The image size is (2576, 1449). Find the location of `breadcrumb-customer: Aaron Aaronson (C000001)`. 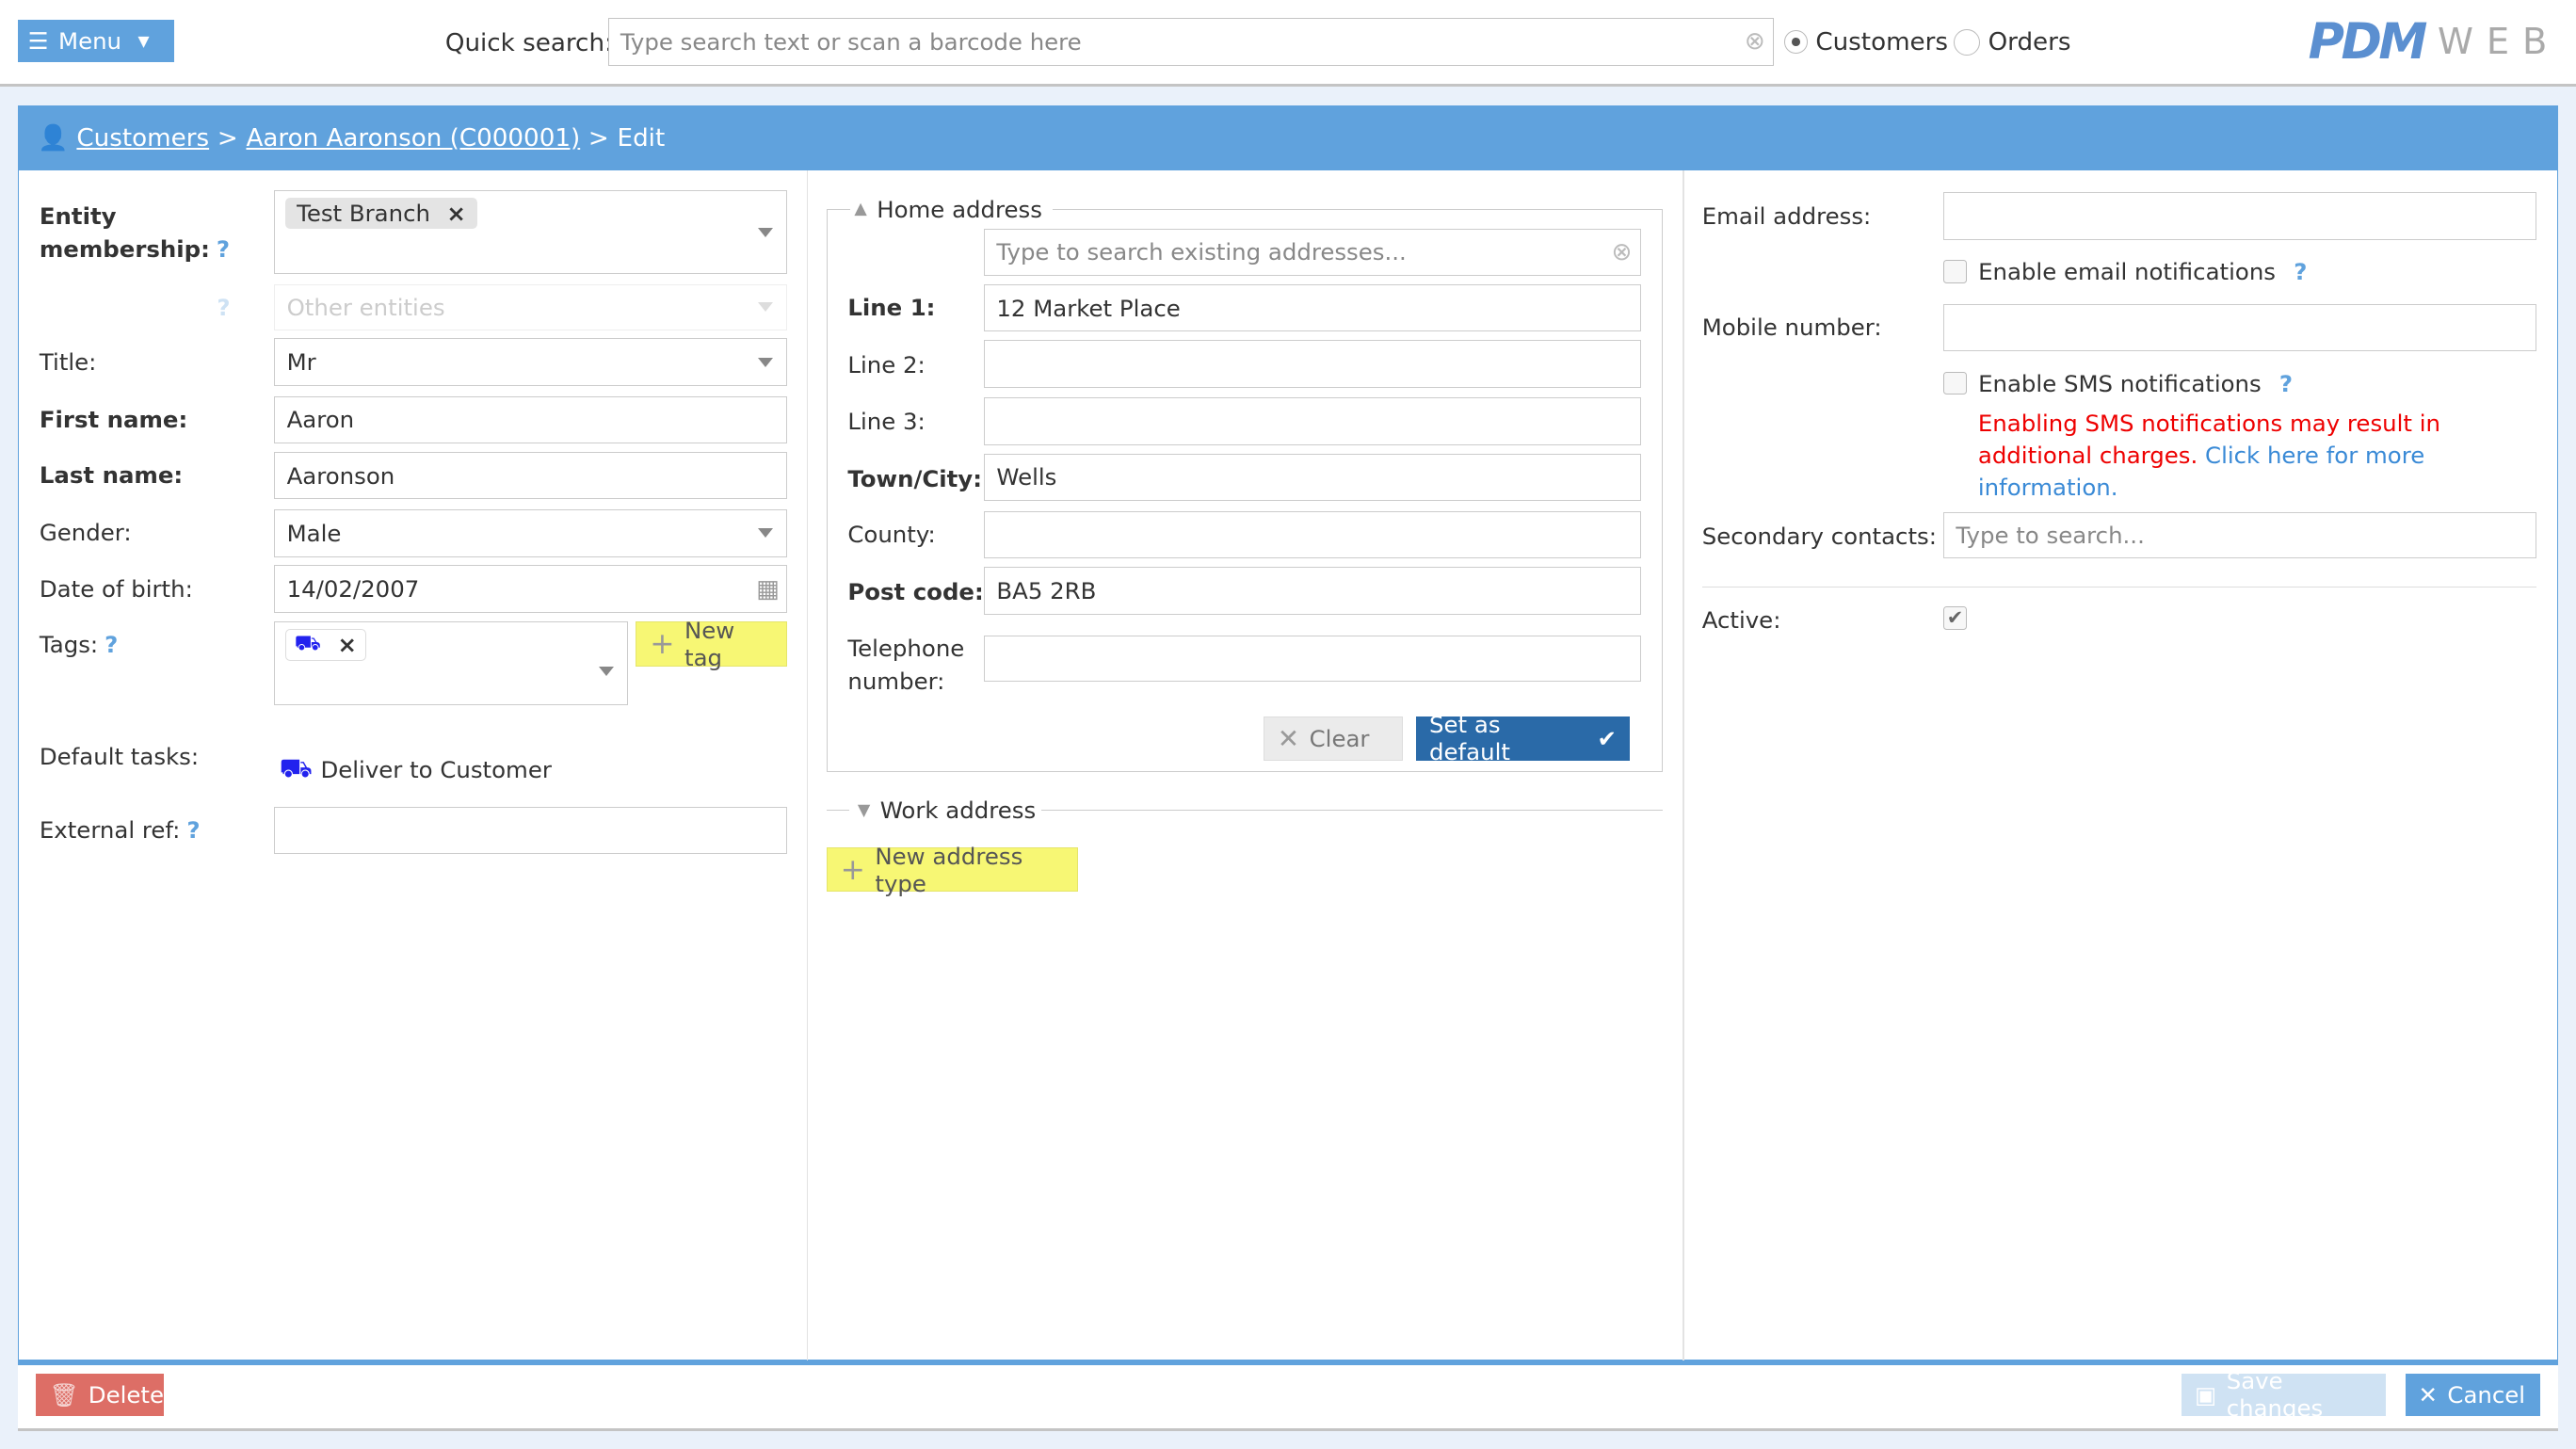

breadcrumb-customer: Aaron Aaronson (C000001) is located at coordinates (413, 138).